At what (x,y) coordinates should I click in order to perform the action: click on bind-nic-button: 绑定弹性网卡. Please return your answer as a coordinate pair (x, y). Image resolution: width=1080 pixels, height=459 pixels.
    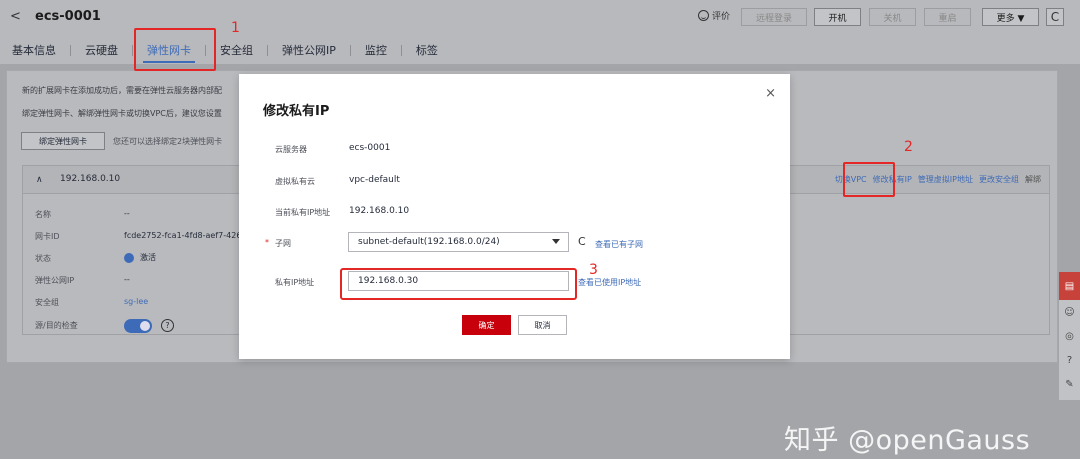
    Looking at the image, I should click on (63, 141).